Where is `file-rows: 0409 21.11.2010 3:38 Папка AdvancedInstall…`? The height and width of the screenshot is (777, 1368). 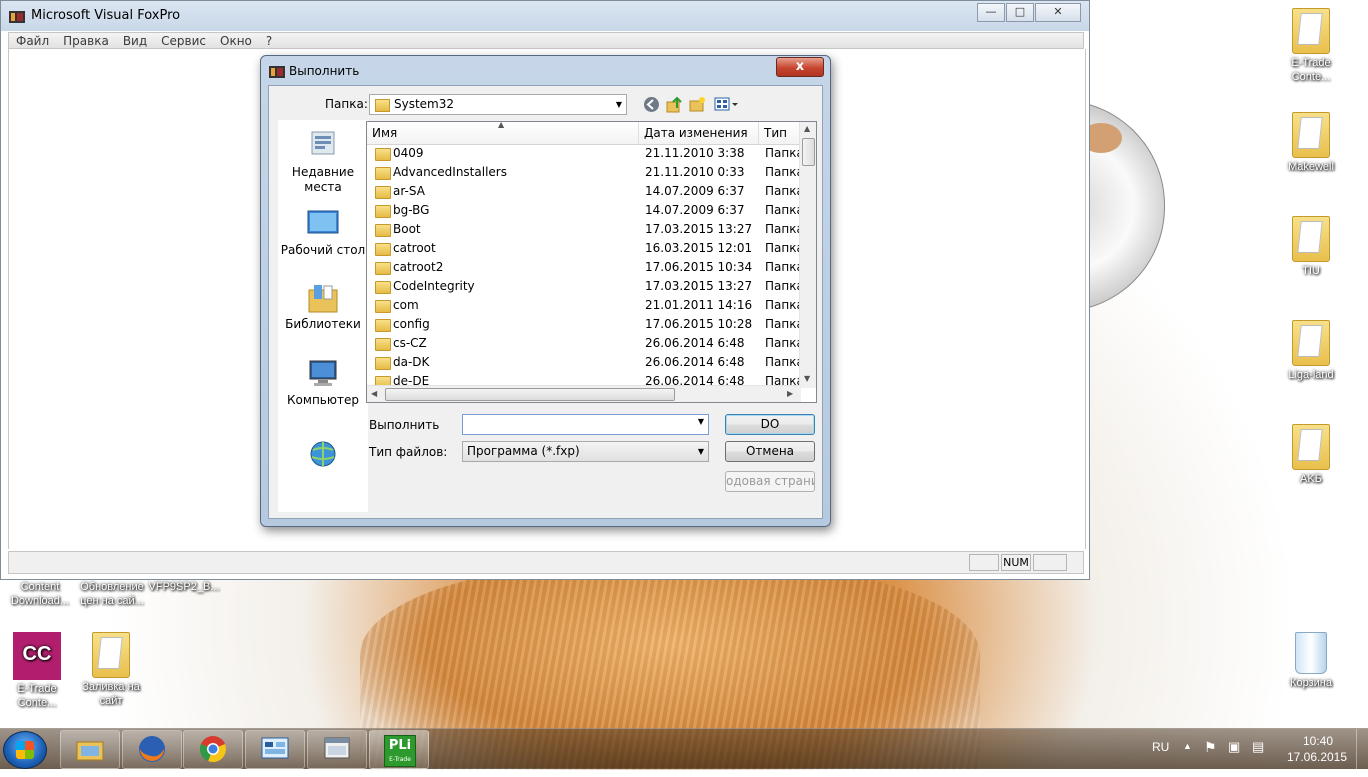 file-rows: 0409 21.11.2010 3:38 Папка AdvancedInstall… is located at coordinates (585, 267).